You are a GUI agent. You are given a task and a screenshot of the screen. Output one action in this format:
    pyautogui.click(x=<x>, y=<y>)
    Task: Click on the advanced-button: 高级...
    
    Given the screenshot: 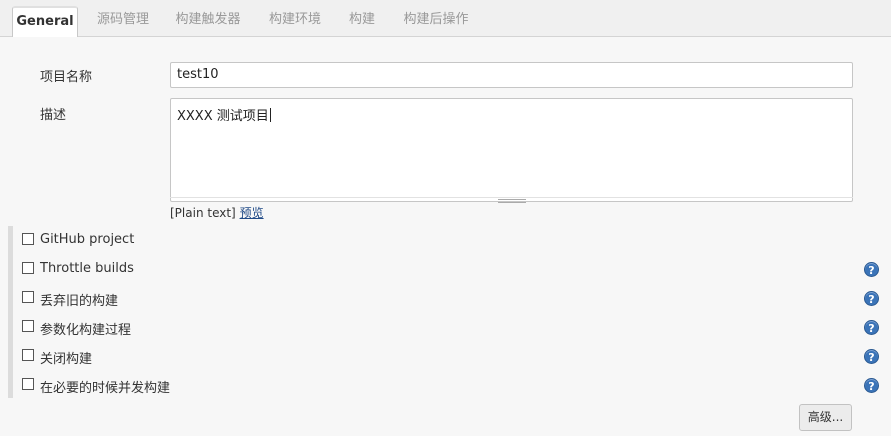 What is the action you would take?
    pyautogui.click(x=825, y=417)
    